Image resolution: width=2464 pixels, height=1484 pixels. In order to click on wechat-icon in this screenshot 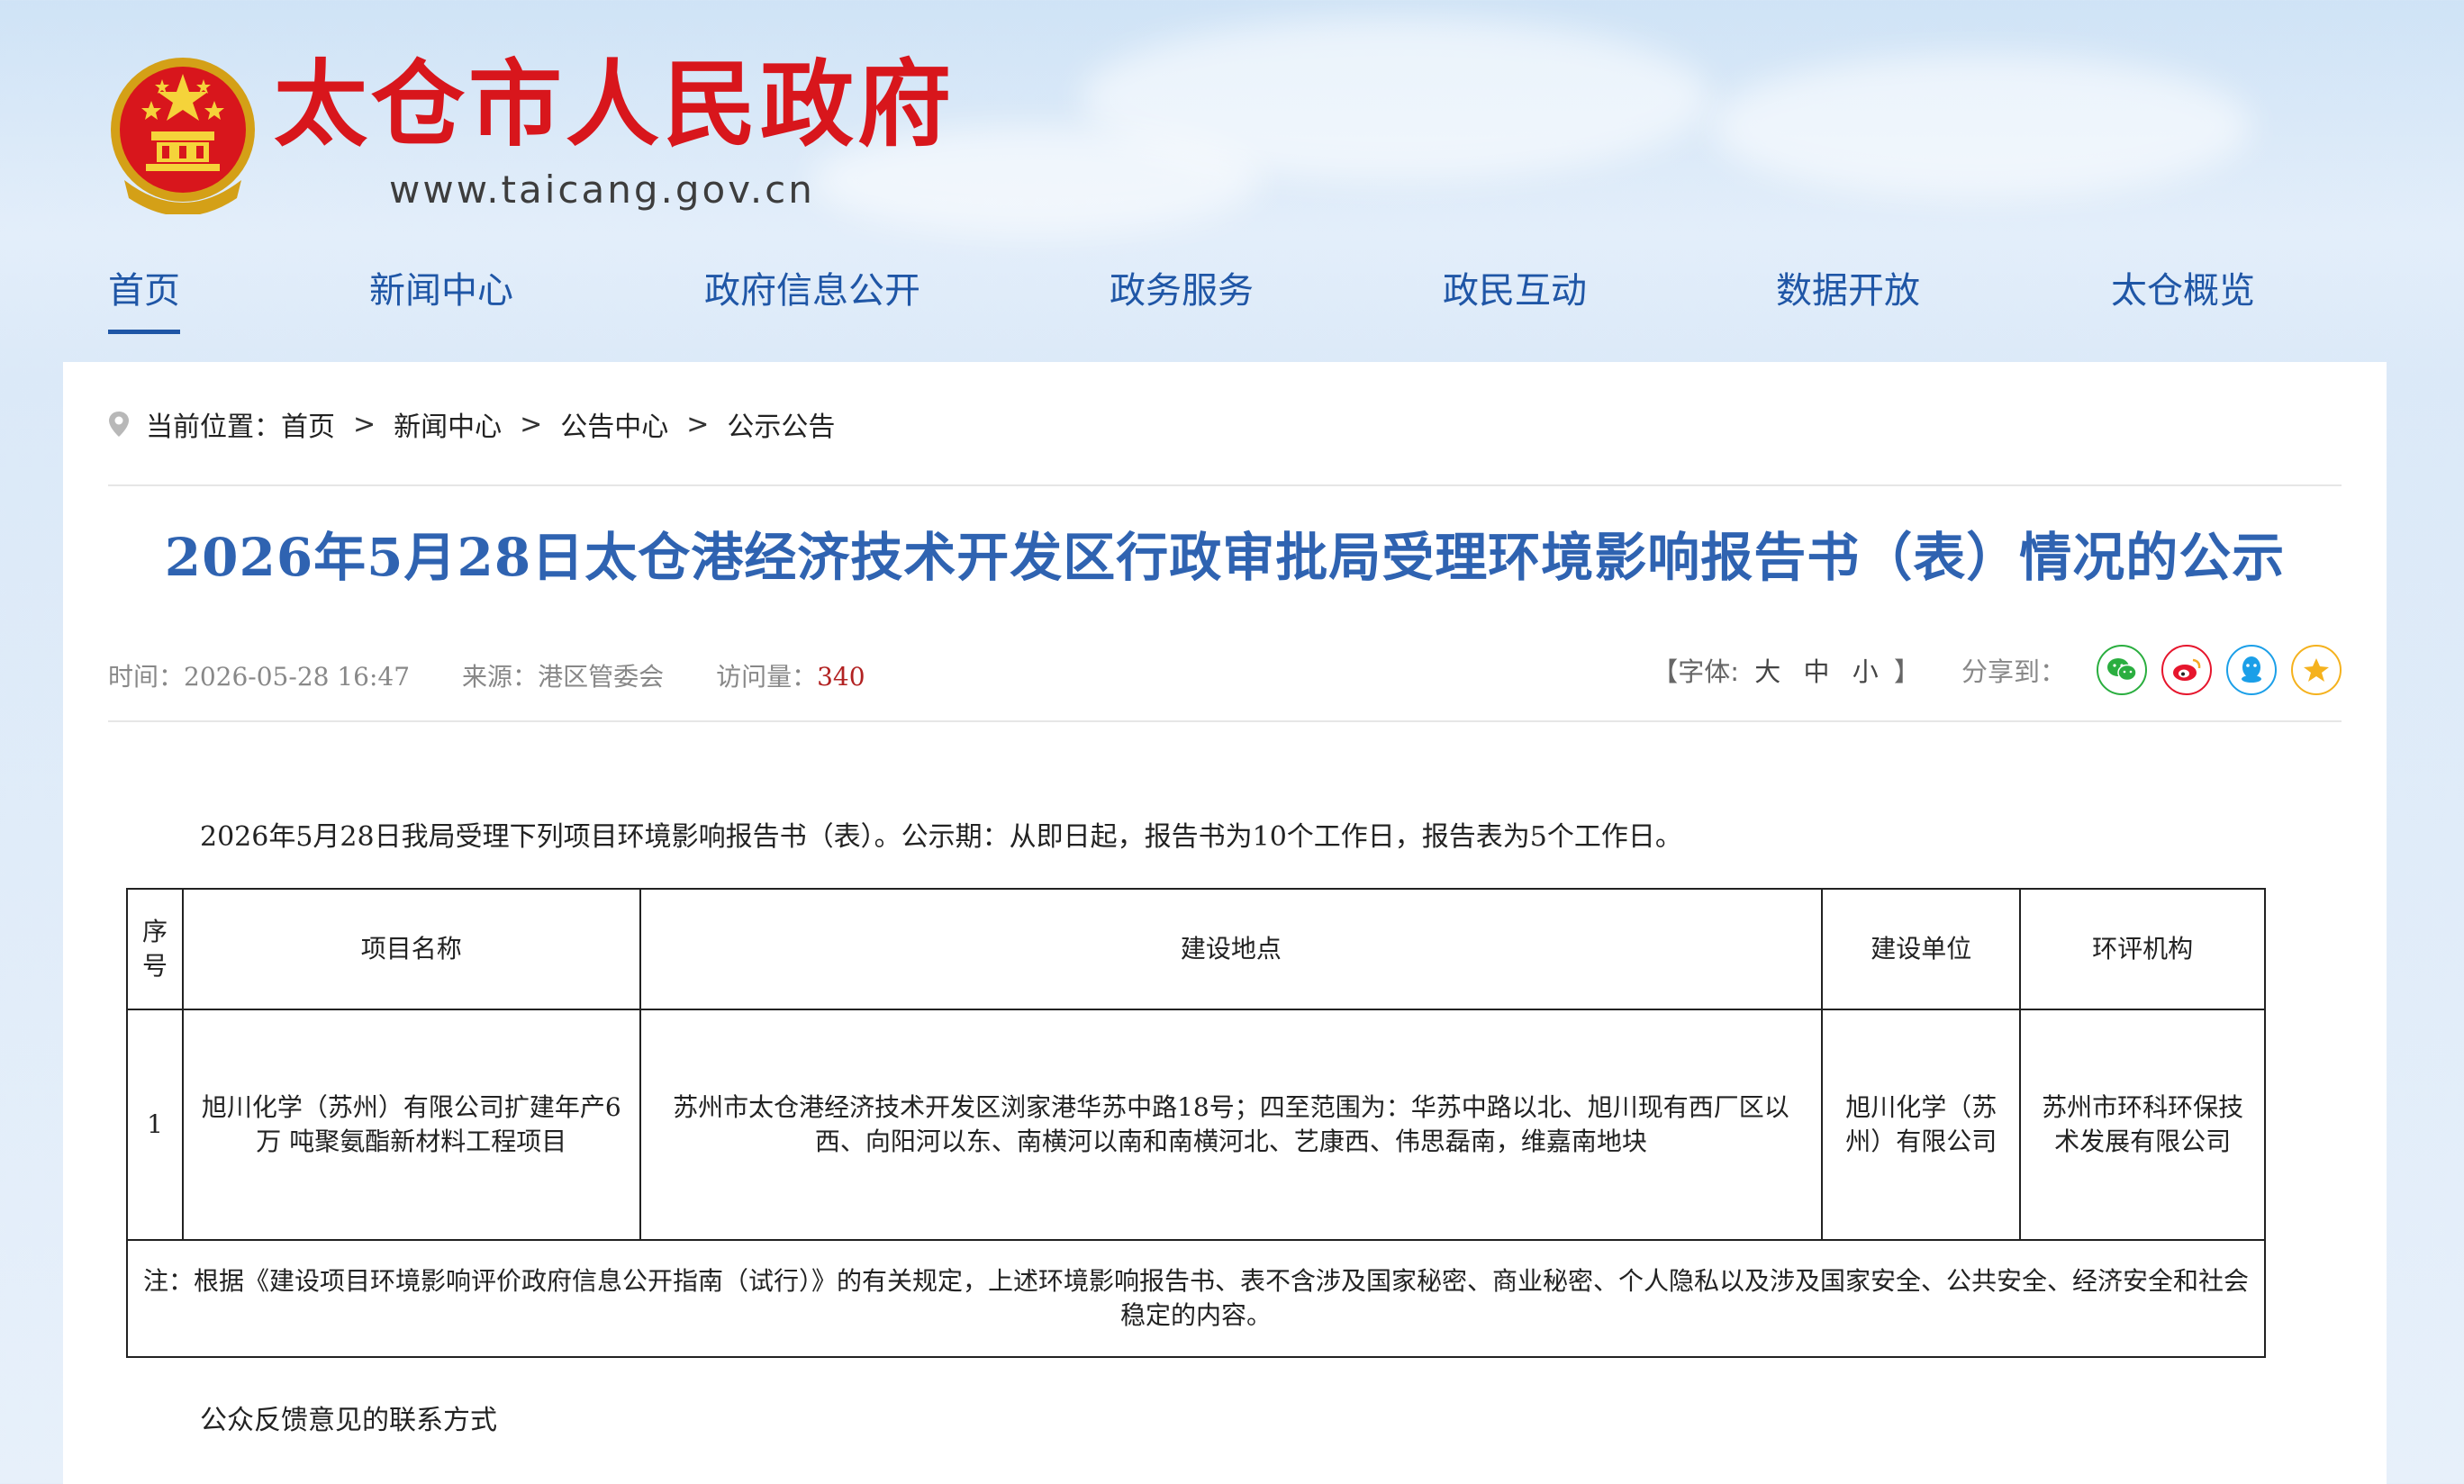, I will do `click(2122, 670)`.